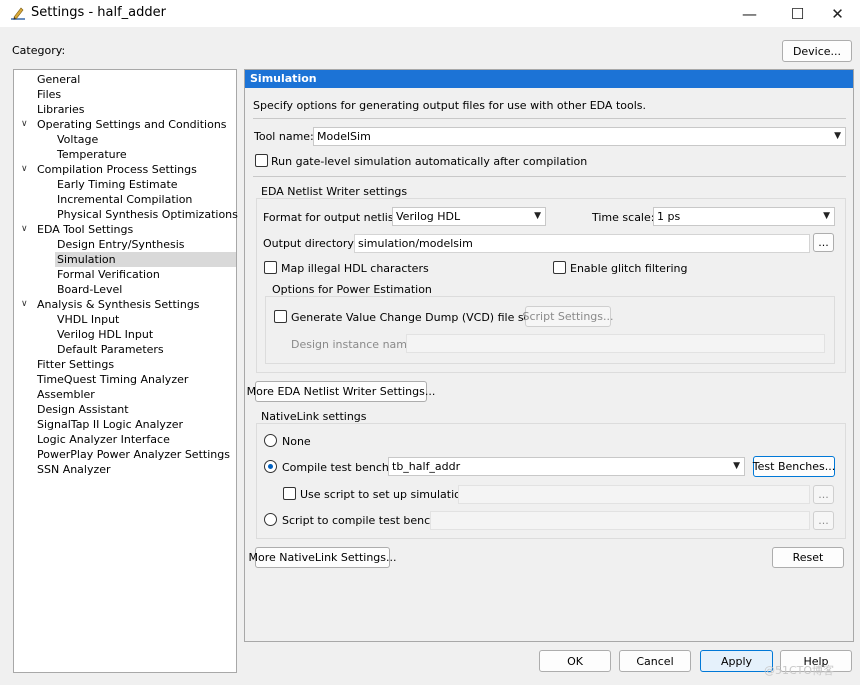 This screenshot has height=685, width=860. What do you see at coordinates (270, 440) in the screenshot?
I see `none-radio` at bounding box center [270, 440].